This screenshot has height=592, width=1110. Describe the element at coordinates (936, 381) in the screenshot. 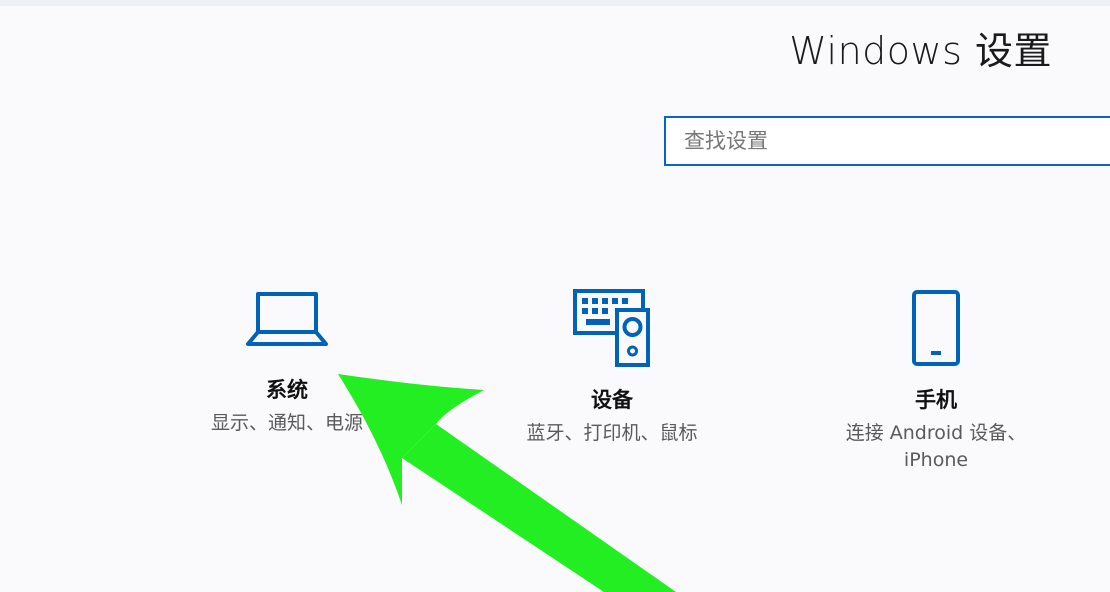

I see `tile-phone: 手机 连接 Android 设备、 iPhone` at that location.